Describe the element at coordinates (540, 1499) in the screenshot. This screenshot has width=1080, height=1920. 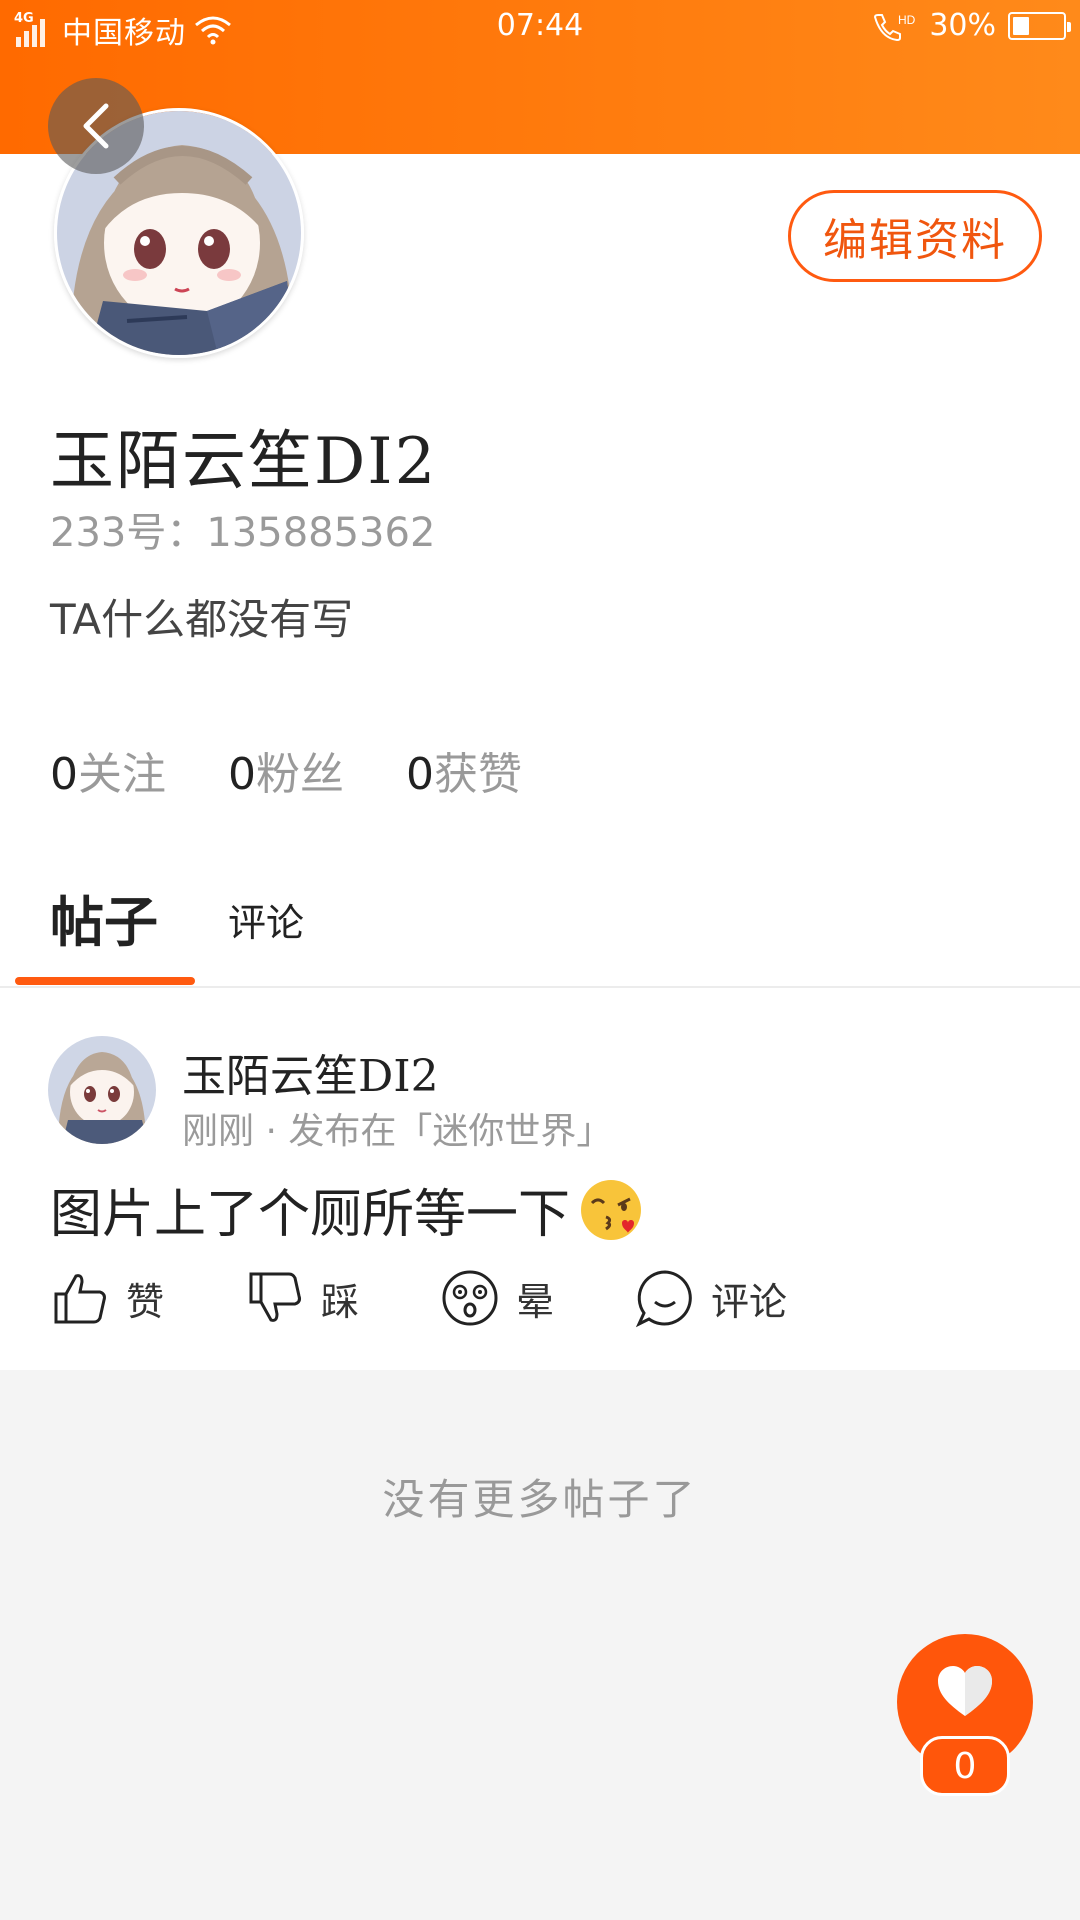
I see `no-more-posts-text: 没有更多帖子了` at that location.